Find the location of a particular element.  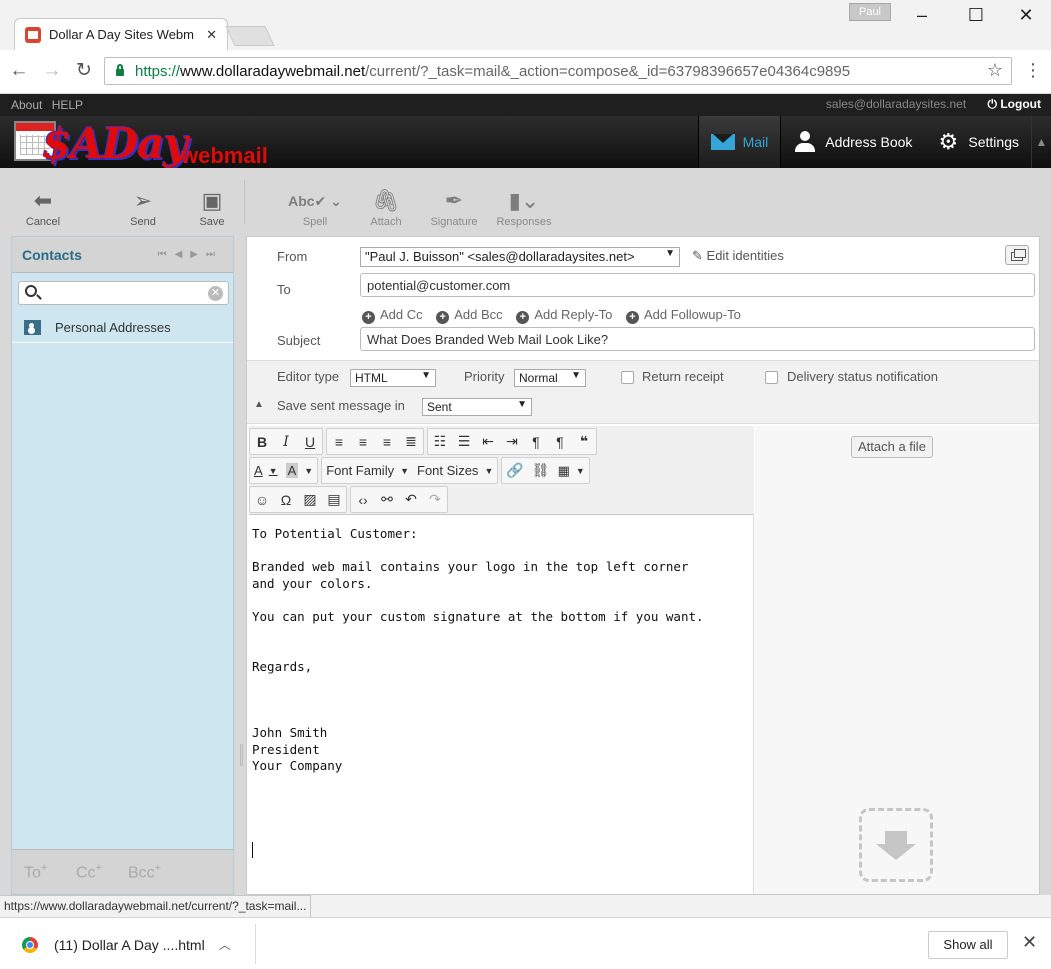

bold-icon: B is located at coordinates (262, 441).